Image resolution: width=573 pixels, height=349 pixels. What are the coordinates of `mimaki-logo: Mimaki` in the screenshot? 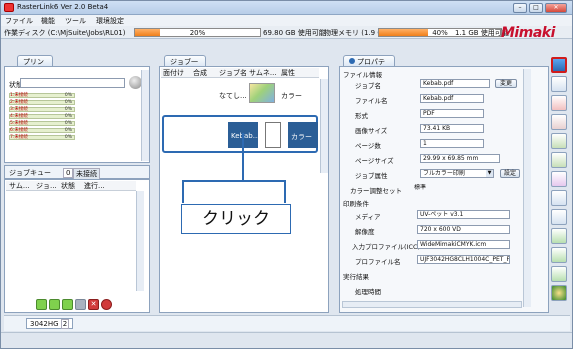 It's located at (528, 33).